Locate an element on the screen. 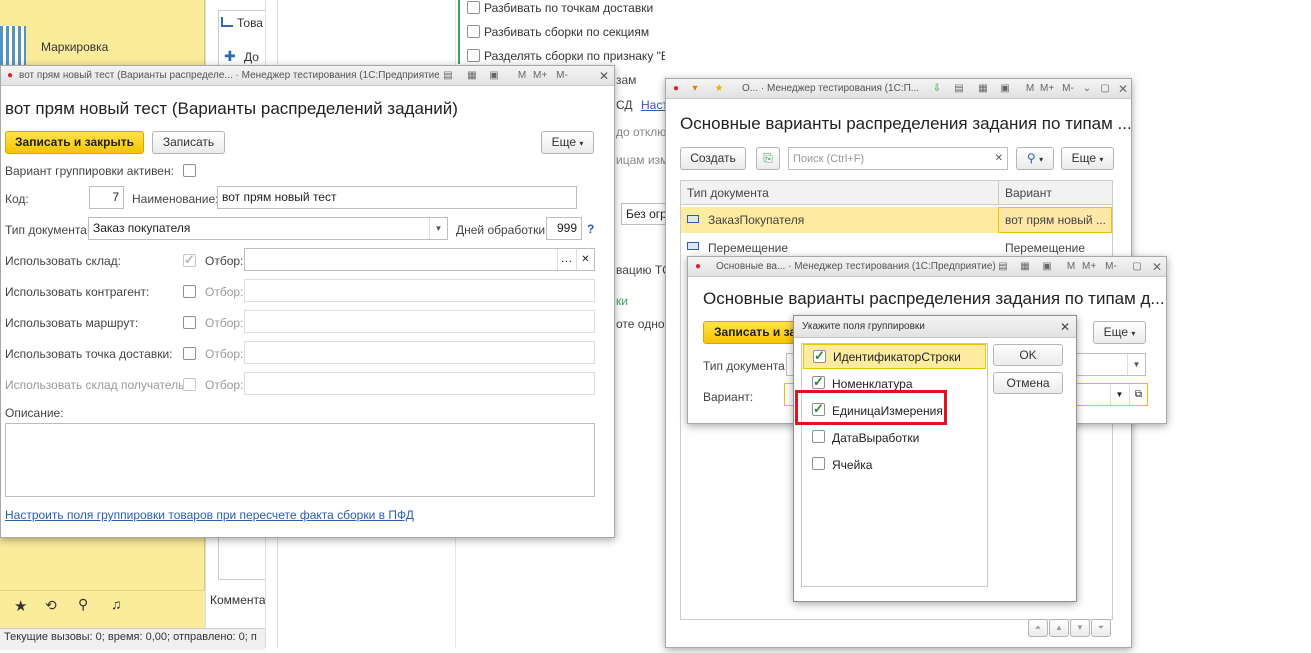 This screenshot has width=1311, height=653. cancel-button: Отмена is located at coordinates (1028, 383).